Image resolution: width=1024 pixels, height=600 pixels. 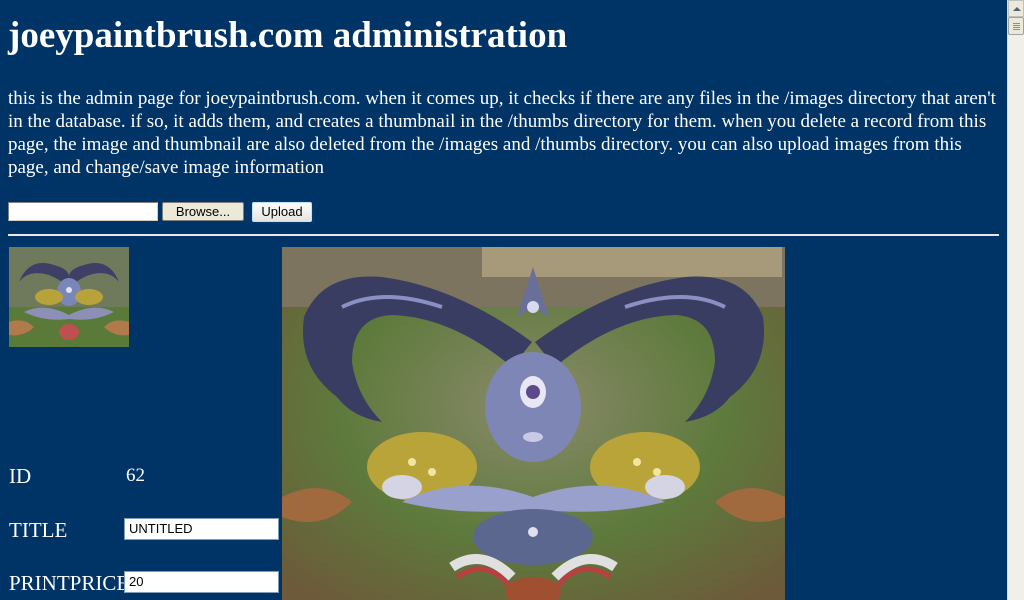 I want to click on id-value: 62, so click(x=135, y=475).